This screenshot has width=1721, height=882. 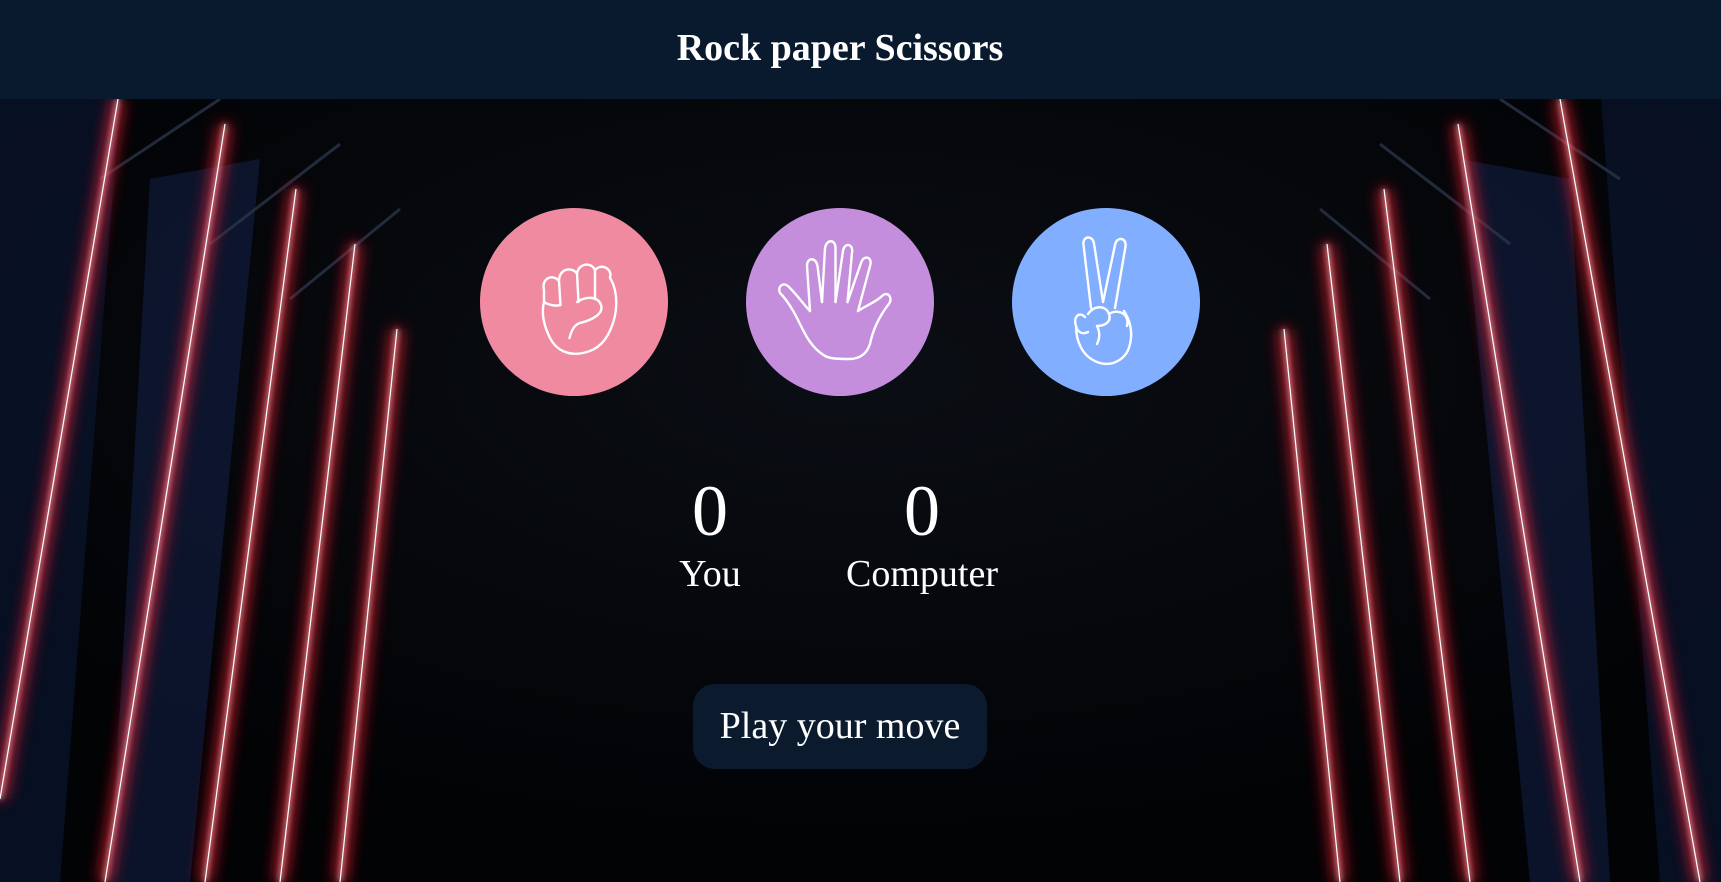 What do you see at coordinates (922, 574) in the screenshot?
I see `computer-score-label: Computer` at bounding box center [922, 574].